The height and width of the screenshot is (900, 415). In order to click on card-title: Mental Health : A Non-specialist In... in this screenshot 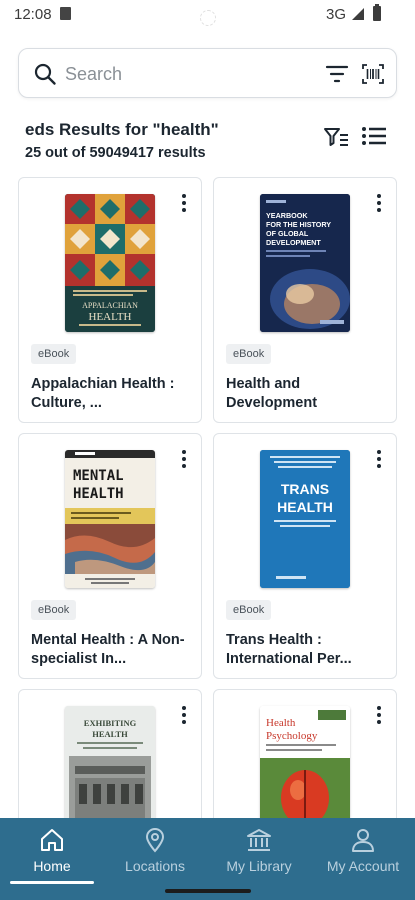, I will do `click(111, 650)`.